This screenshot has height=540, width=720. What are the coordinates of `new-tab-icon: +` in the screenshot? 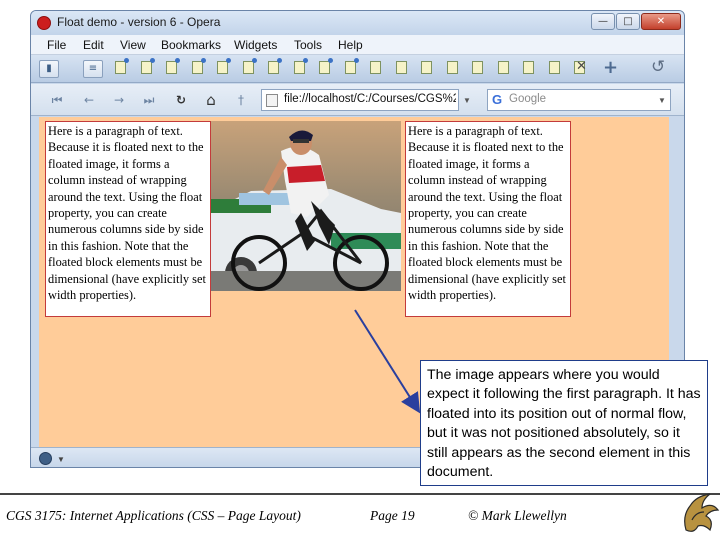 It's located at (610, 67).